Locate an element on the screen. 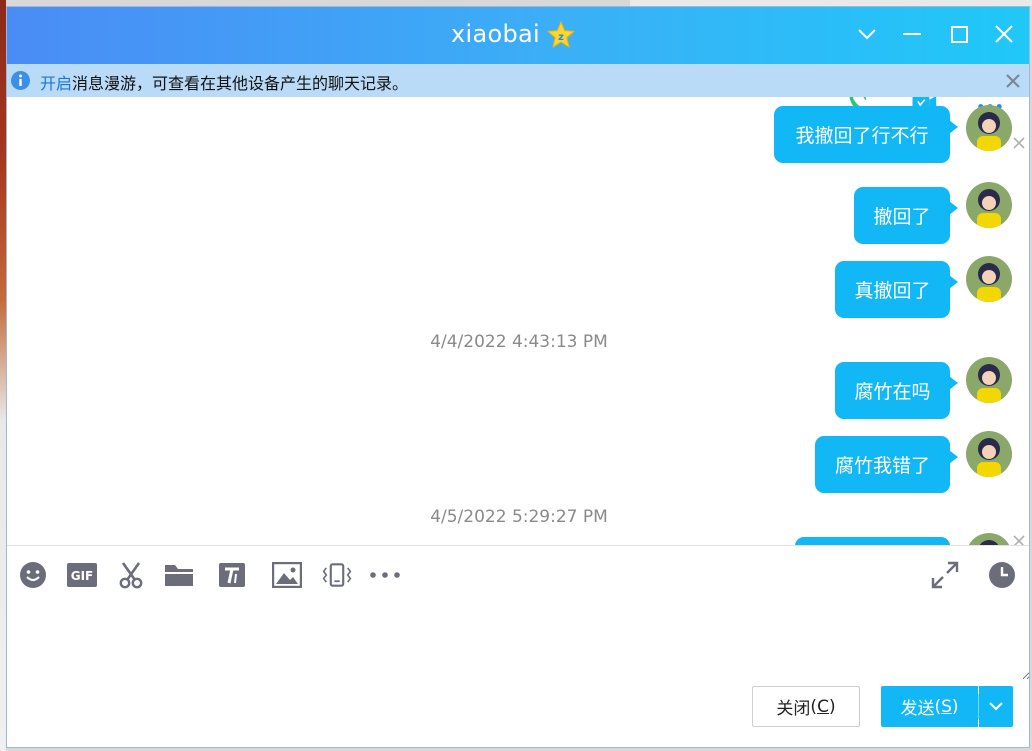  message-bubble: 撤回了 is located at coordinates (906, 215).